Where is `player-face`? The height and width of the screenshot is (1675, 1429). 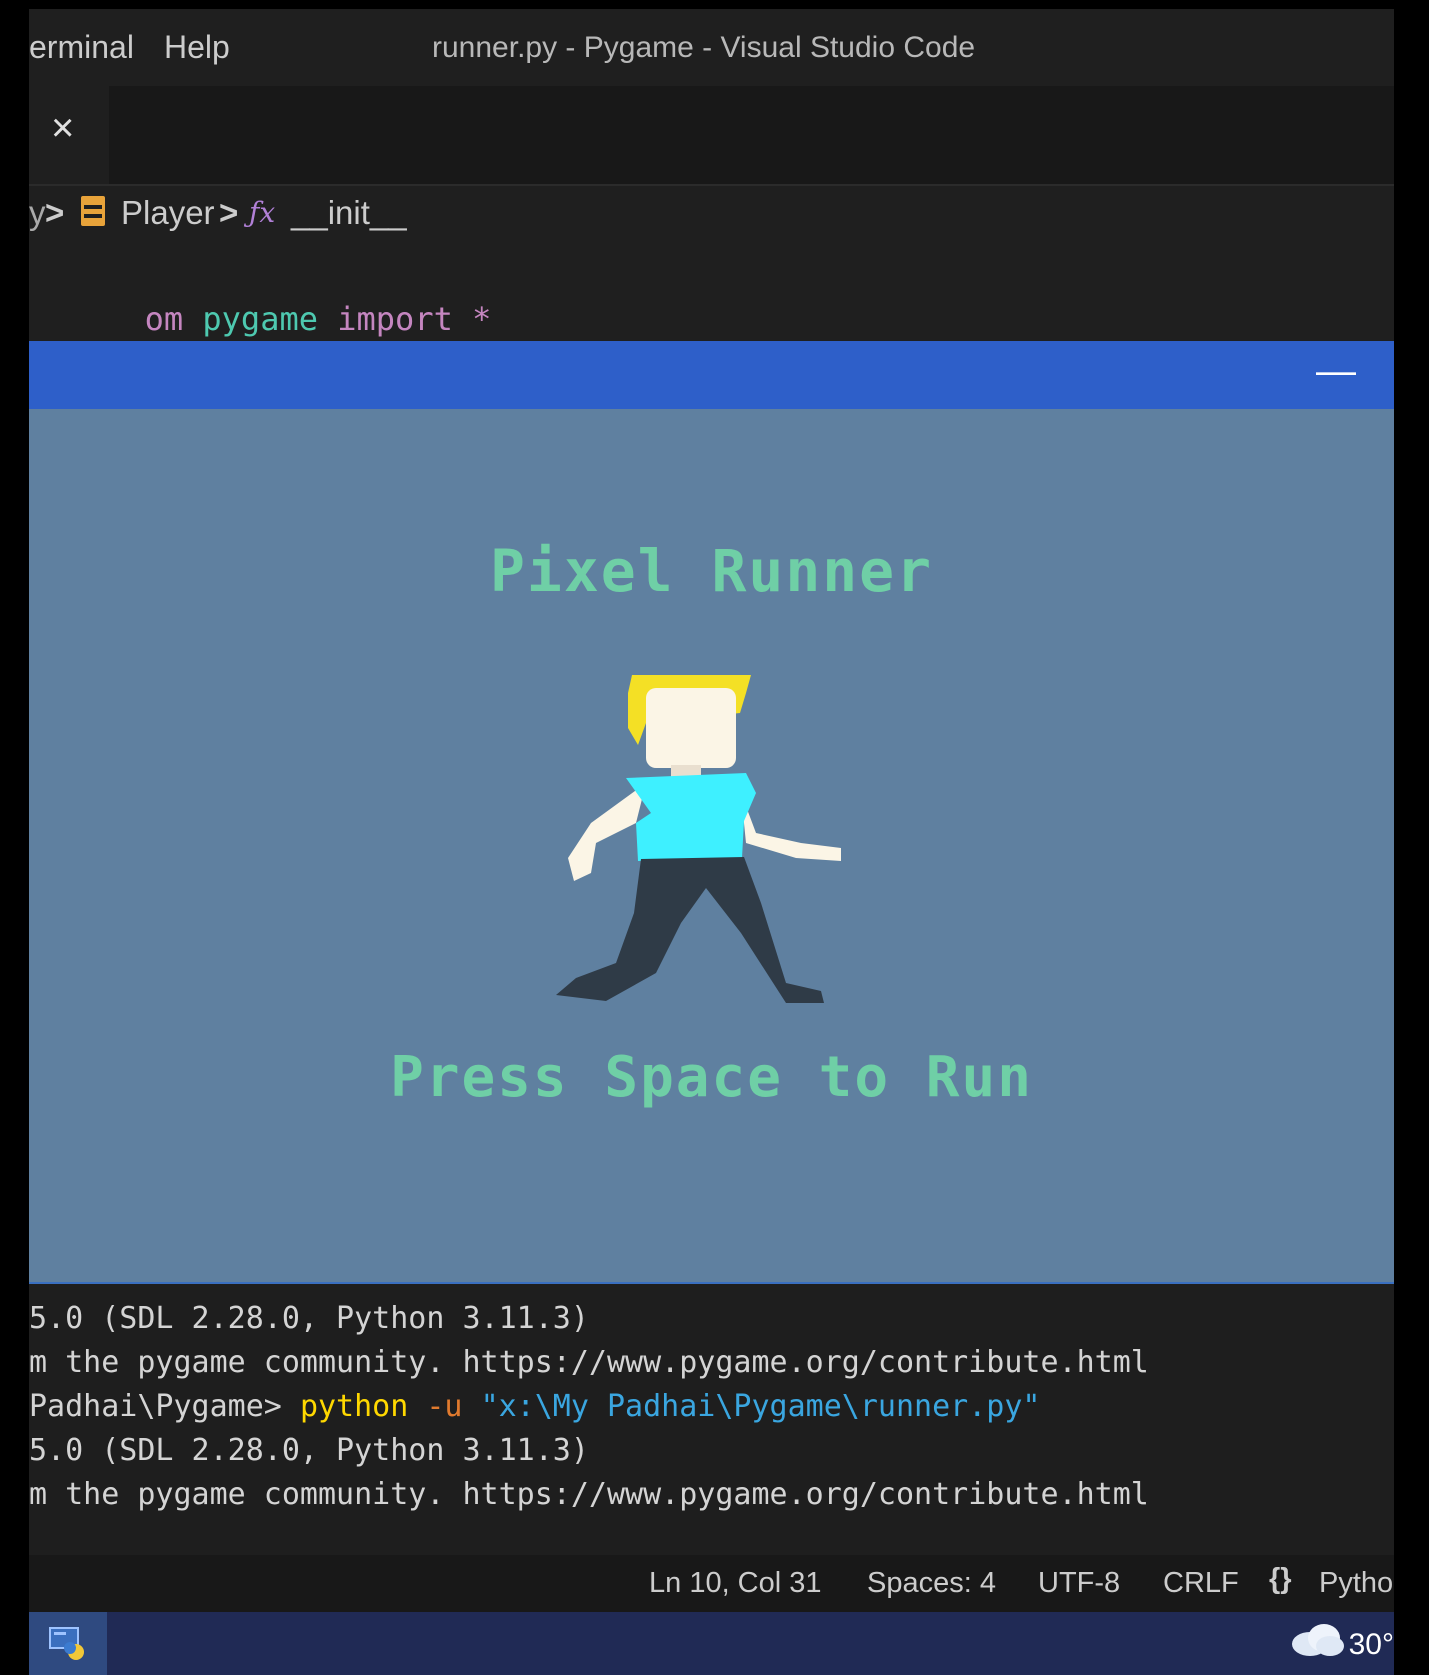 player-face is located at coordinates (691, 728).